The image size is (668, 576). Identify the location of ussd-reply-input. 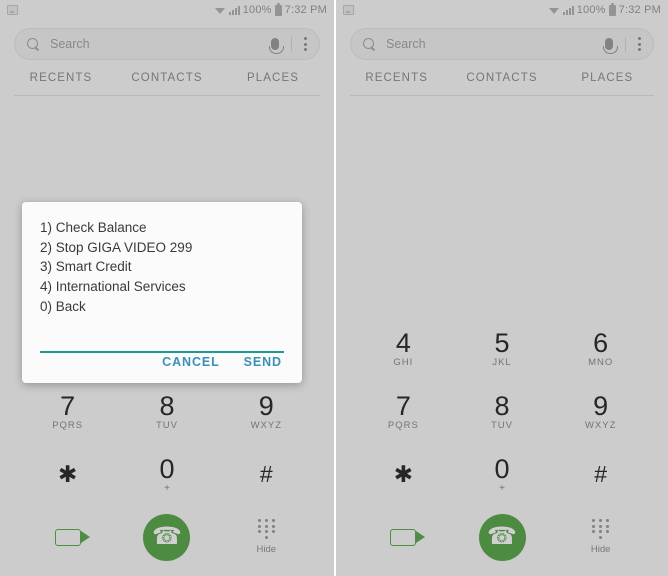
(162, 351).